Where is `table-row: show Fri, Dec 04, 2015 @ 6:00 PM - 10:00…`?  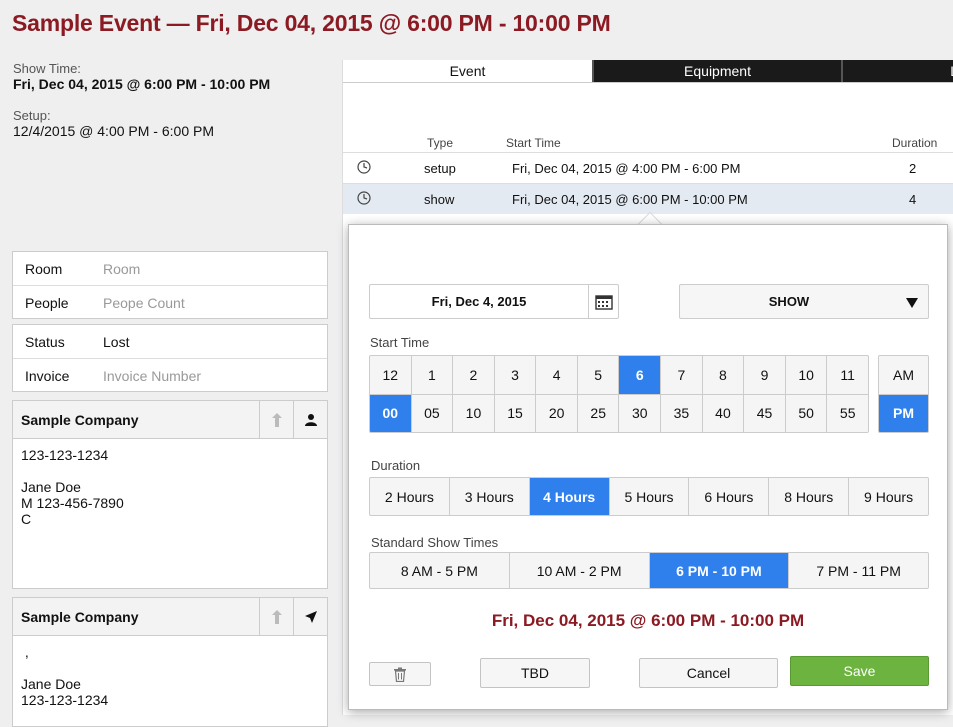
table-row: show Fri, Dec 04, 2015 @ 6:00 PM - 10:00… is located at coordinates (648, 198).